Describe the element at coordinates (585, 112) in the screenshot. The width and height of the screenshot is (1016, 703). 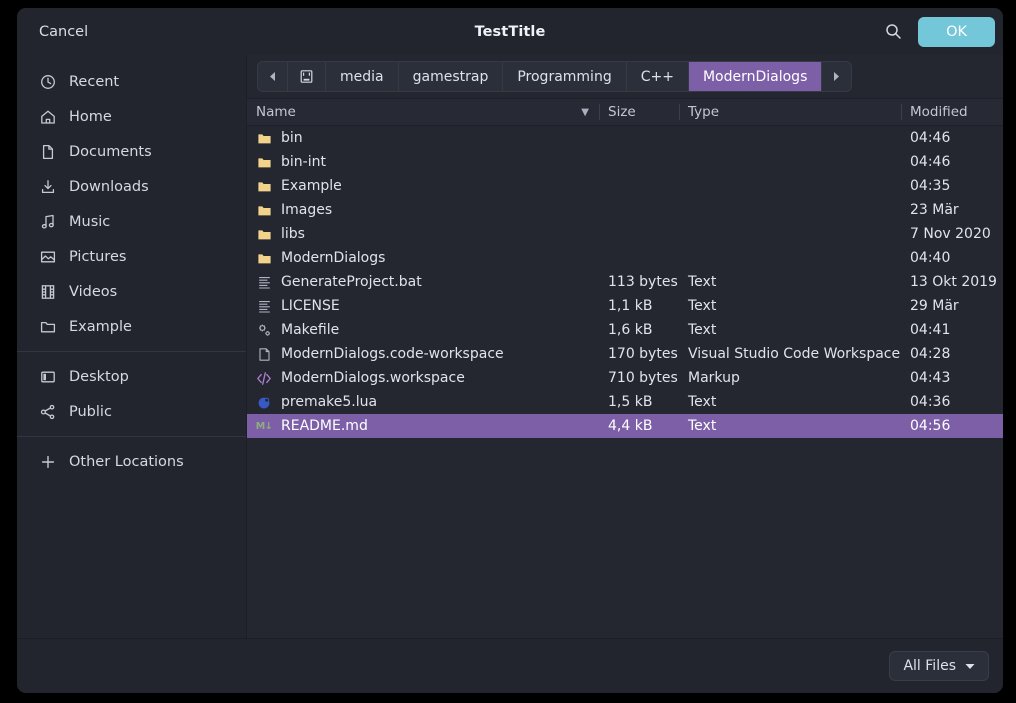
I see `sort-descending-icon: ▼` at that location.